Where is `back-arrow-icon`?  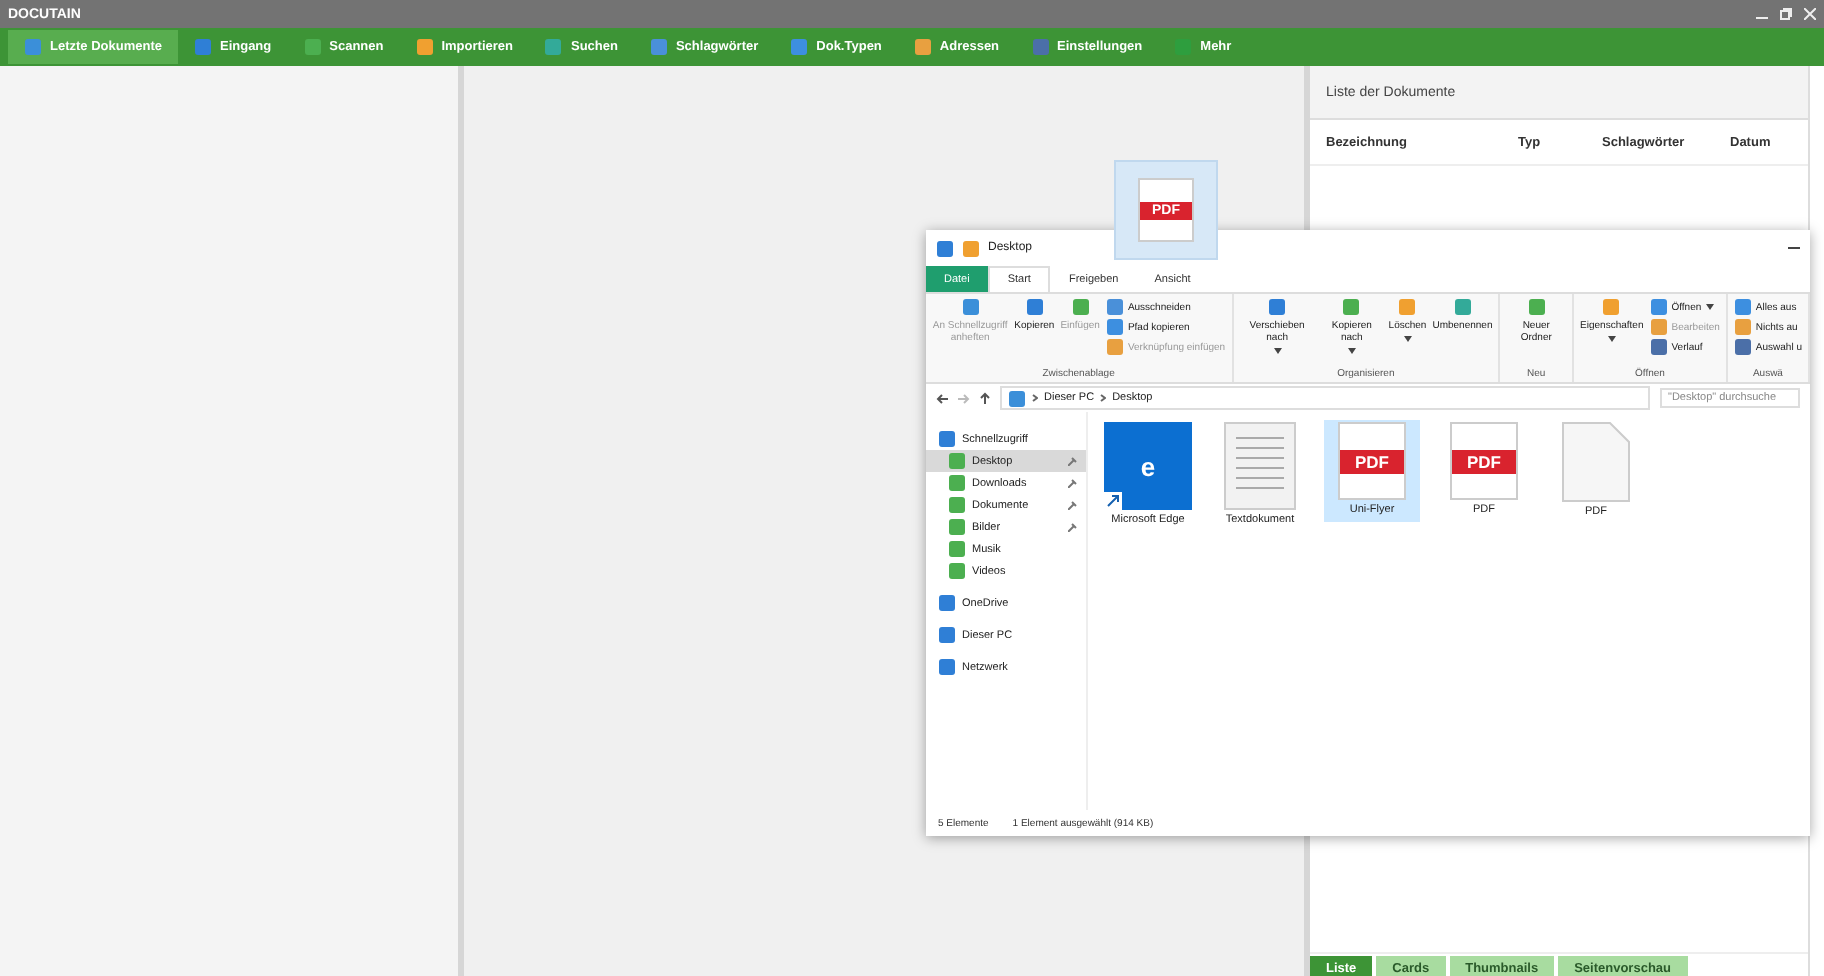
back-arrow-icon is located at coordinates (942, 398).